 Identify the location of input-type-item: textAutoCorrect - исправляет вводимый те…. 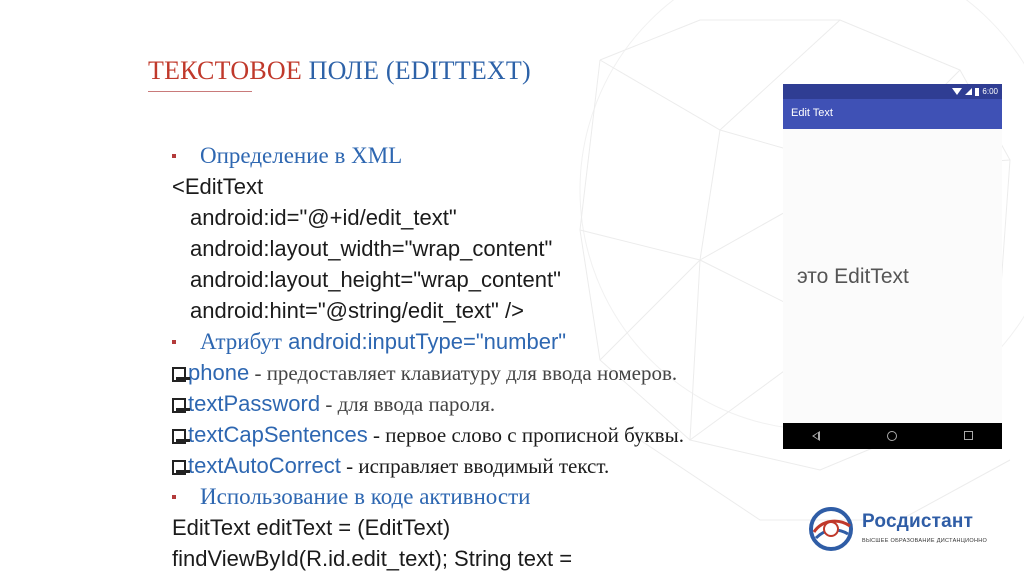
(492, 465).